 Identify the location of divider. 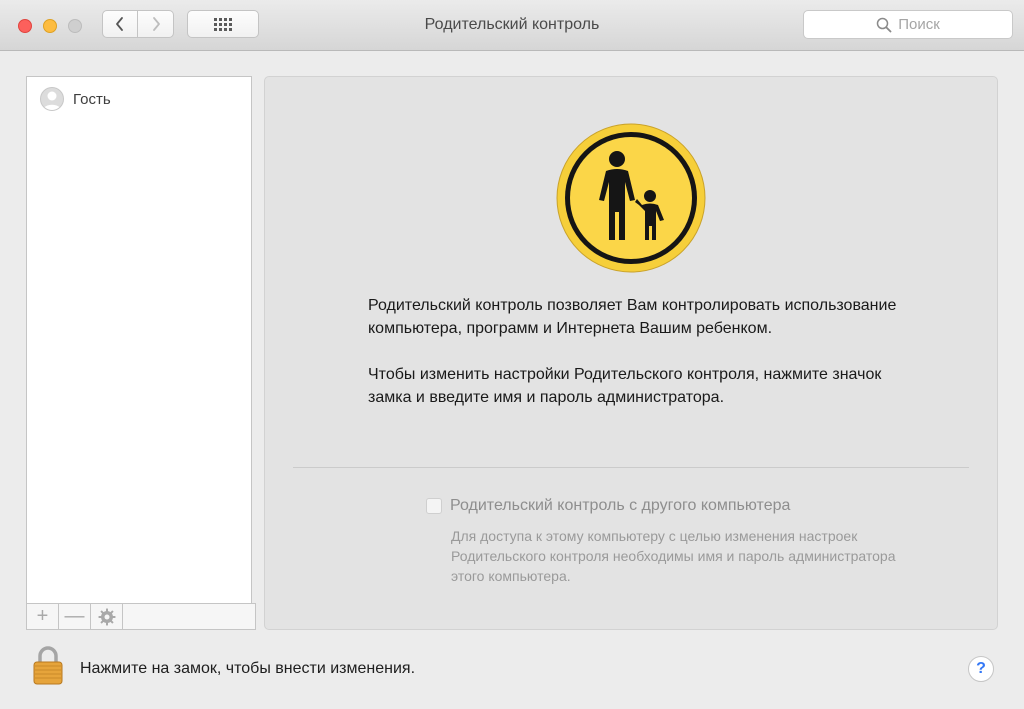
(631, 467).